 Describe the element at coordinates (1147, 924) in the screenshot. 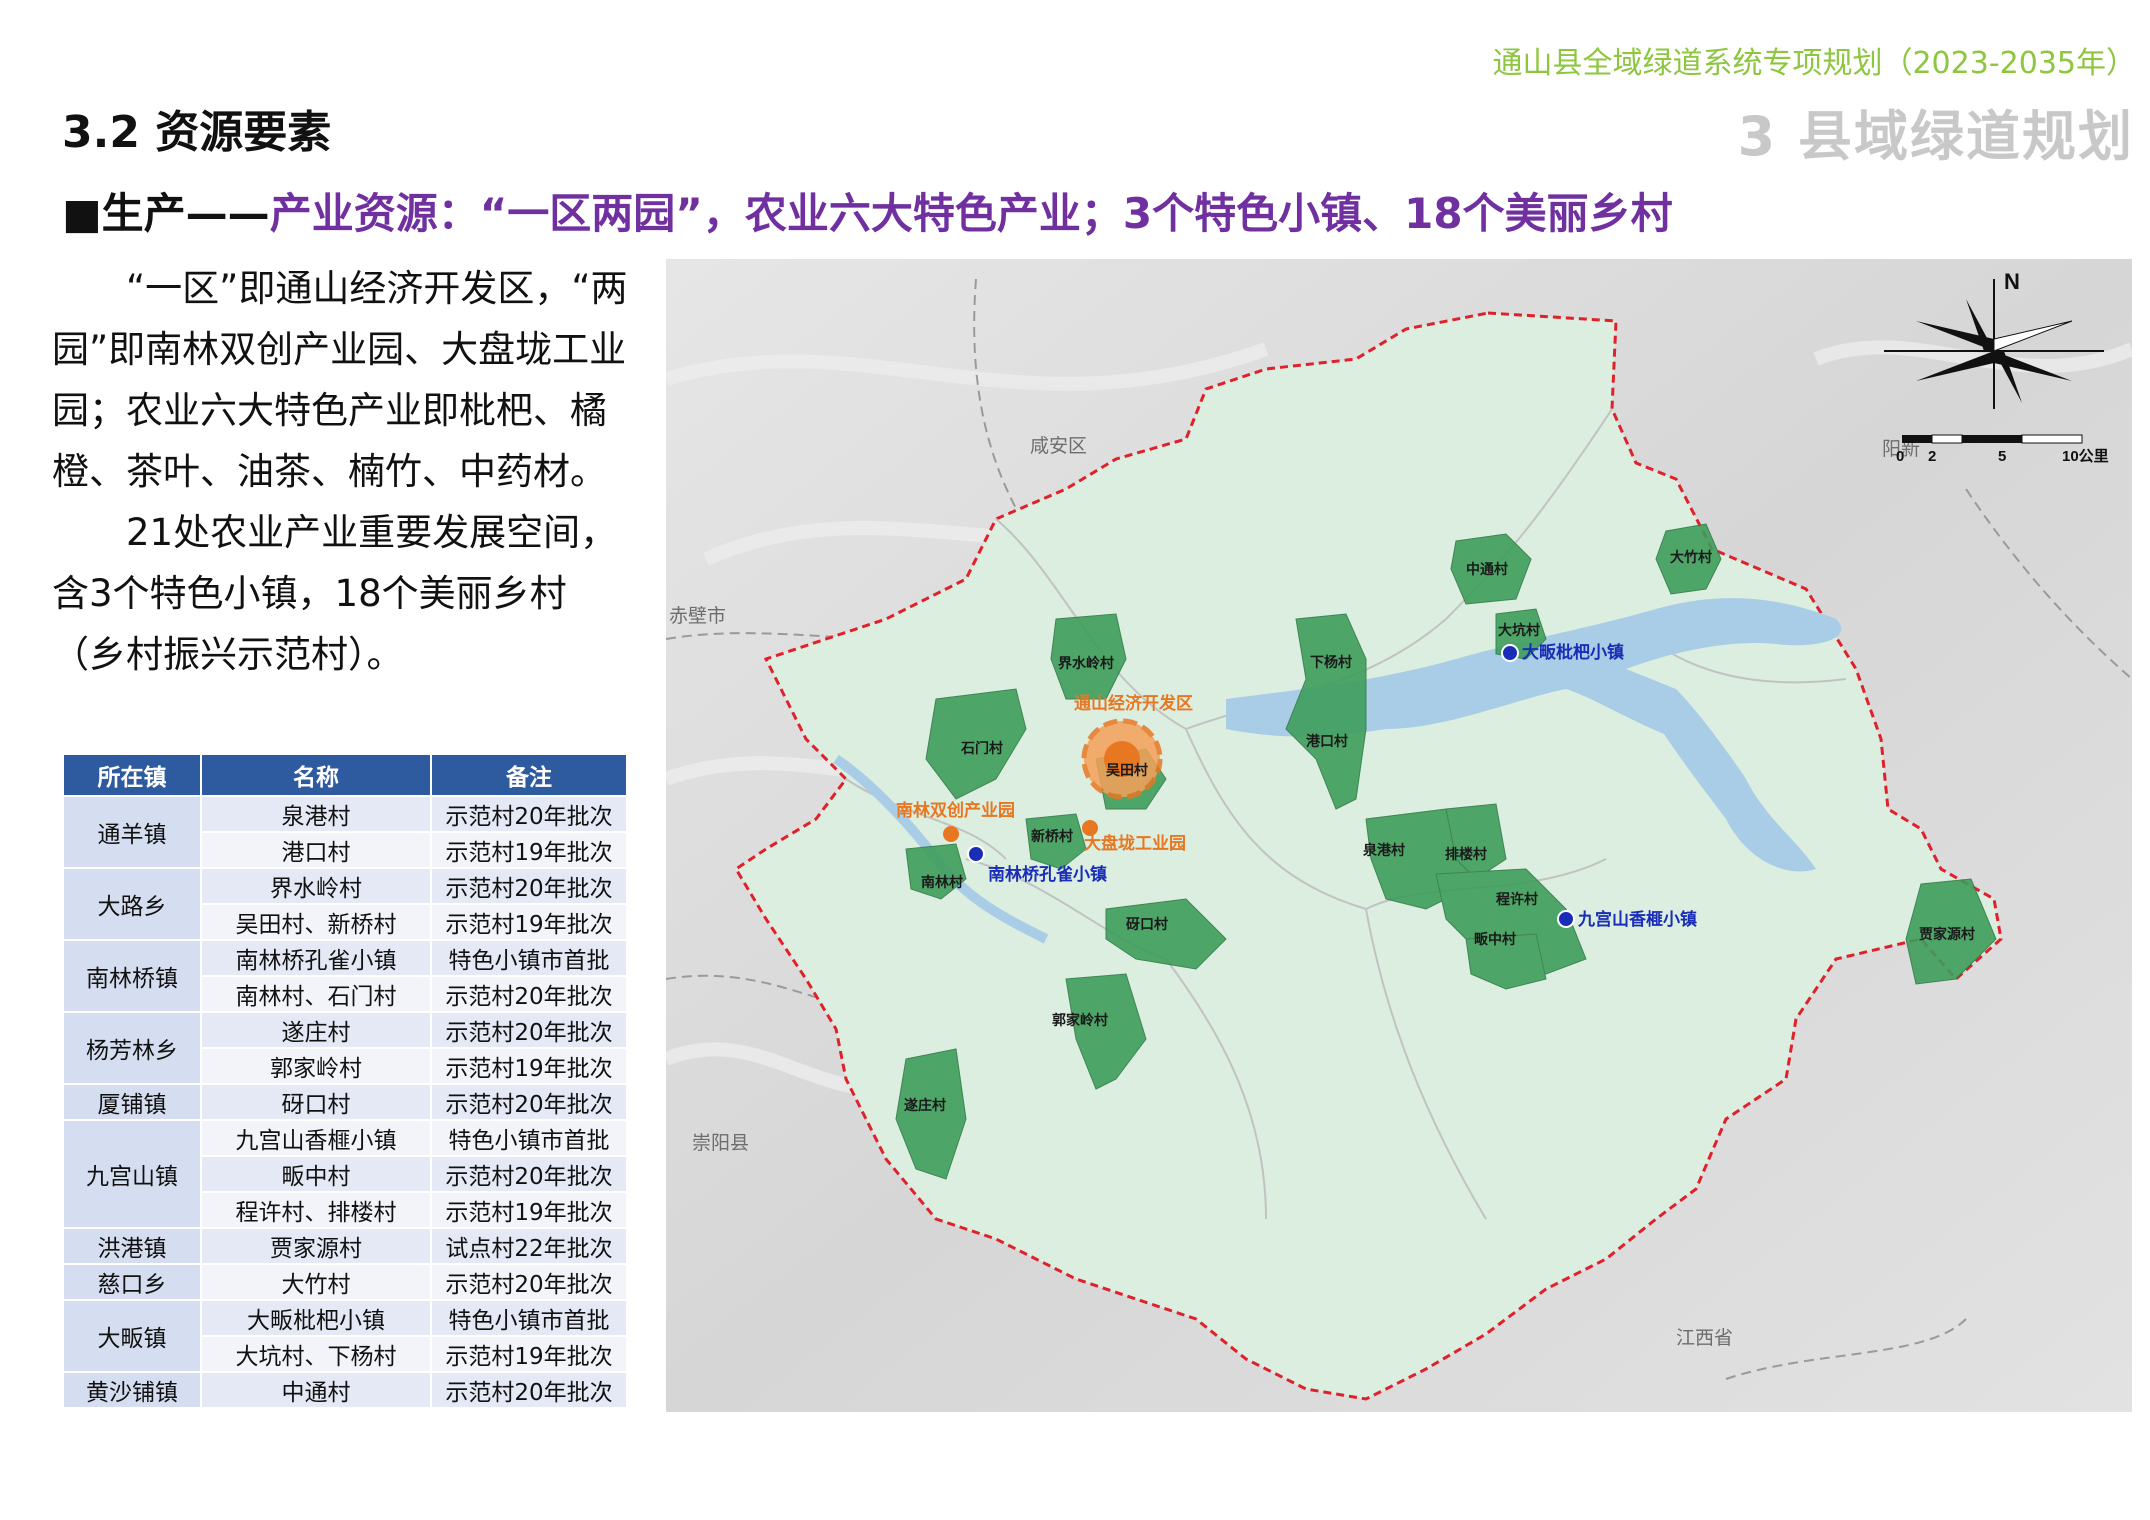

I see `label-yakou: 砑口村` at that location.